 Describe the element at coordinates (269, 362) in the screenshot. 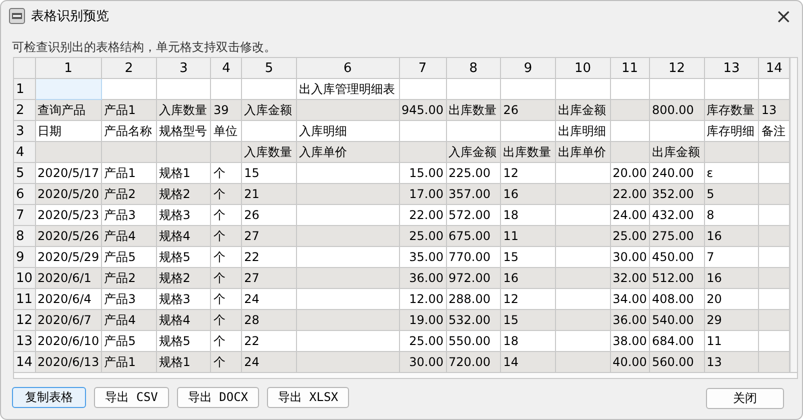

I see `table-cell: 24` at that location.